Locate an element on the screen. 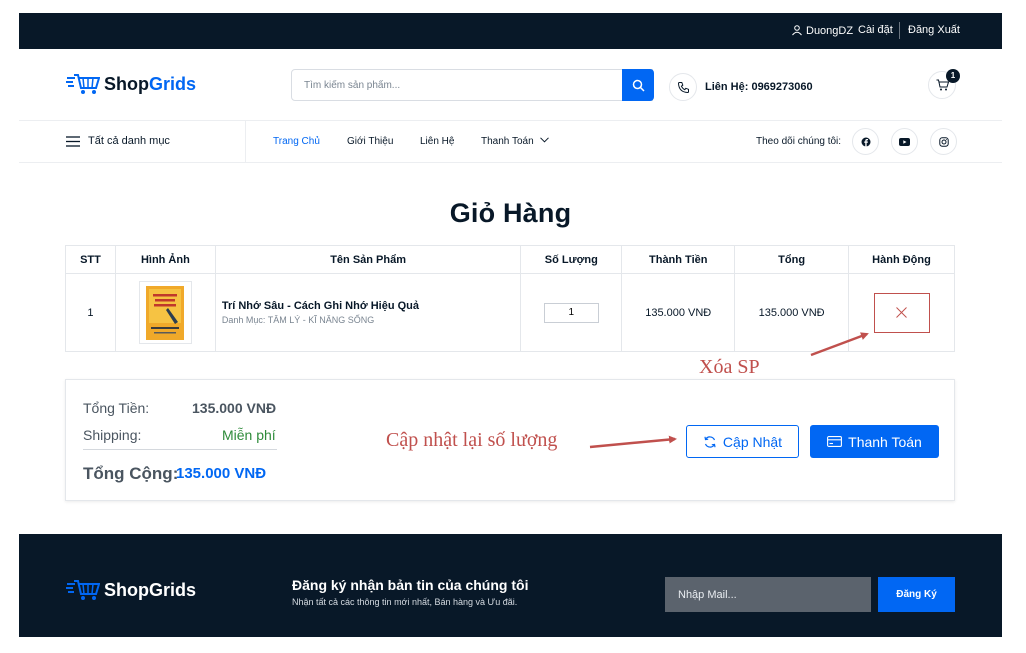 The height and width of the screenshot is (653, 1026). footer-logo: ShopGrids is located at coordinates (131, 590).